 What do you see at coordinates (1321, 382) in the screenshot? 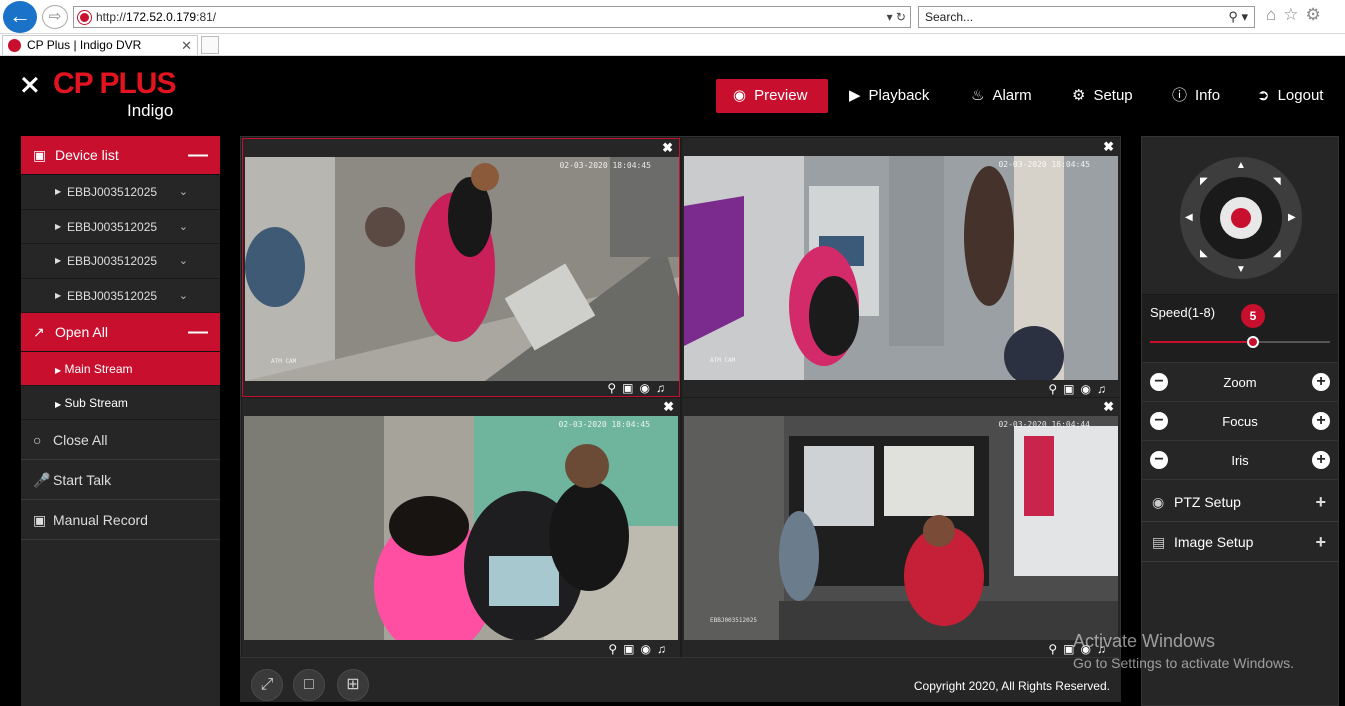
I see `zoom-in-button: +` at bounding box center [1321, 382].